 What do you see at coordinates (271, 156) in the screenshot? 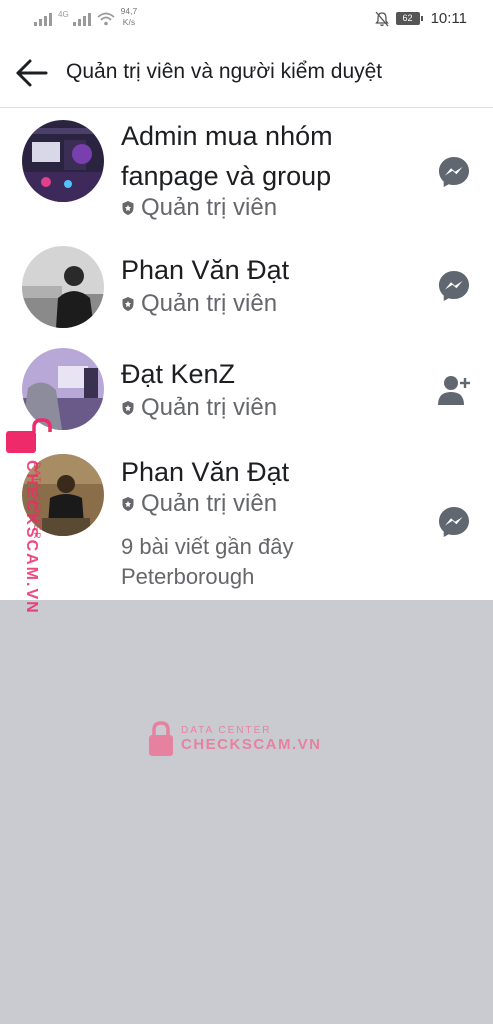
I see `member-name: Admin mua nhóm fanpage và group` at bounding box center [271, 156].